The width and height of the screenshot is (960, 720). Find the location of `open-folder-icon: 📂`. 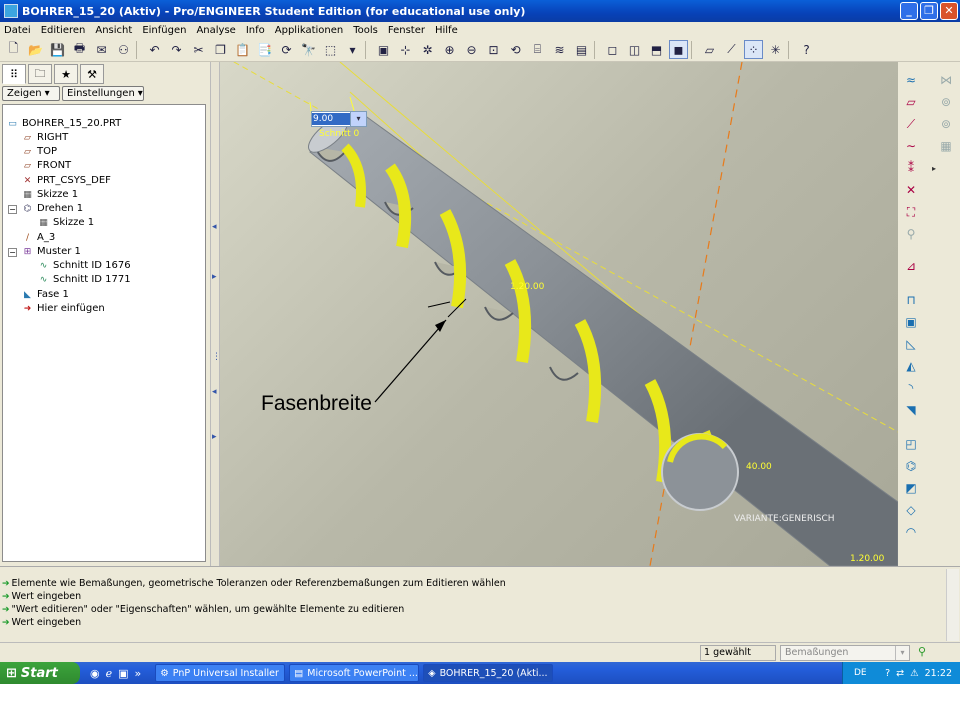

open-folder-icon: 📂 is located at coordinates (35, 49).